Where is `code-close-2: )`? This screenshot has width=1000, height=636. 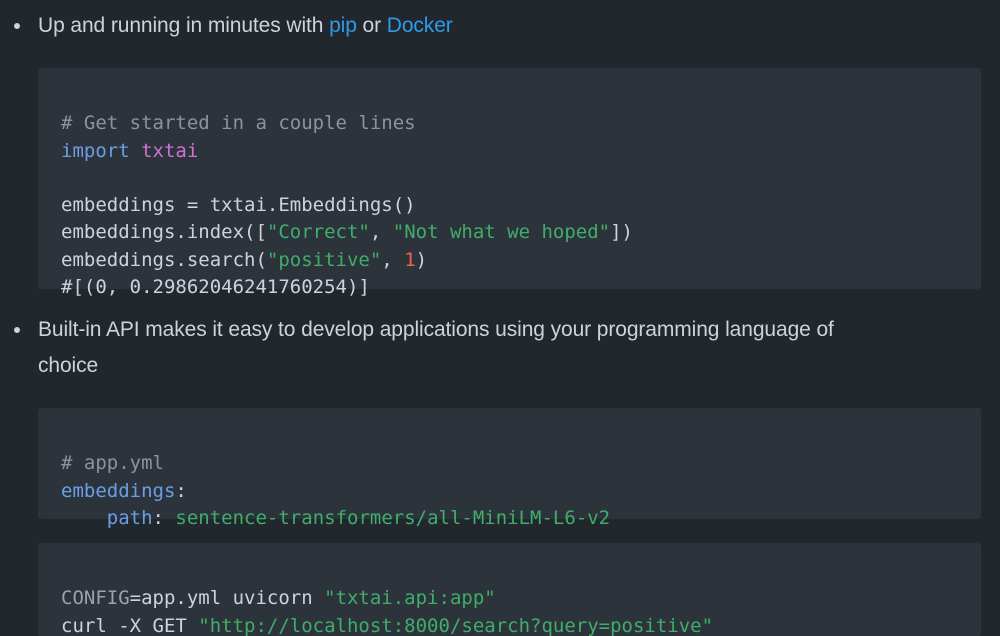 code-close-2: ) is located at coordinates (421, 259).